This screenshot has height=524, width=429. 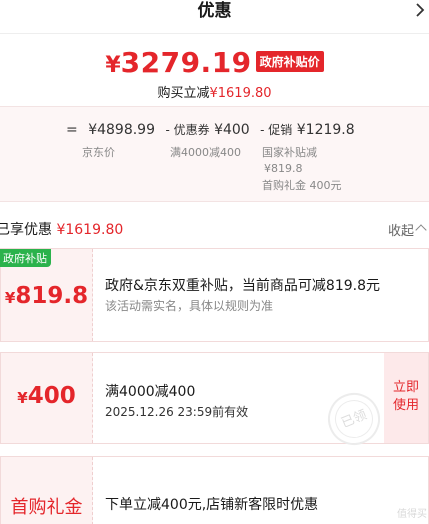 What do you see at coordinates (214, 11) in the screenshot?
I see `page-title: 优惠` at bounding box center [214, 11].